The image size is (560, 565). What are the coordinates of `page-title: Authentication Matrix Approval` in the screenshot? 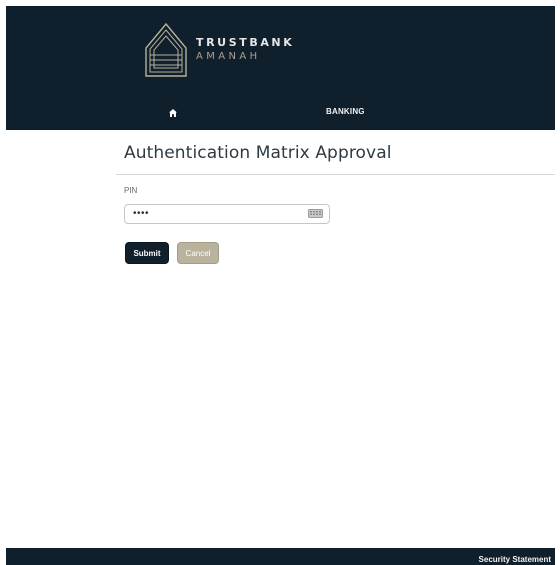 It's located at (258, 153).